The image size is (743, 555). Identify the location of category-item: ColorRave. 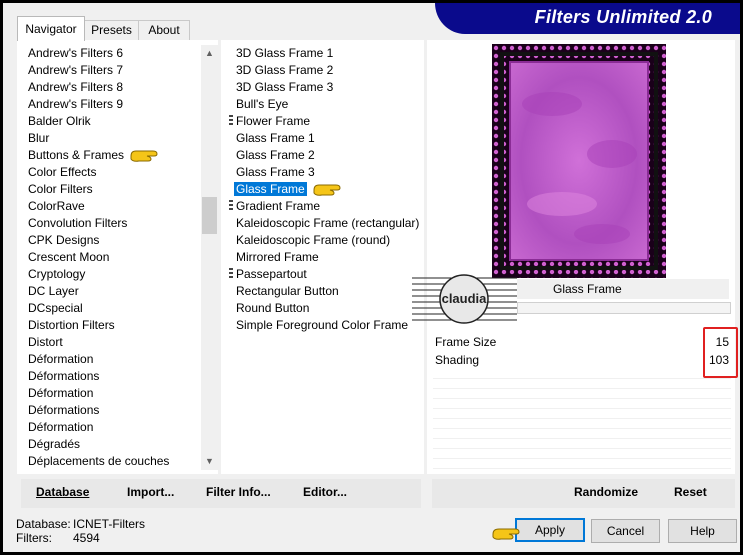
(115, 206).